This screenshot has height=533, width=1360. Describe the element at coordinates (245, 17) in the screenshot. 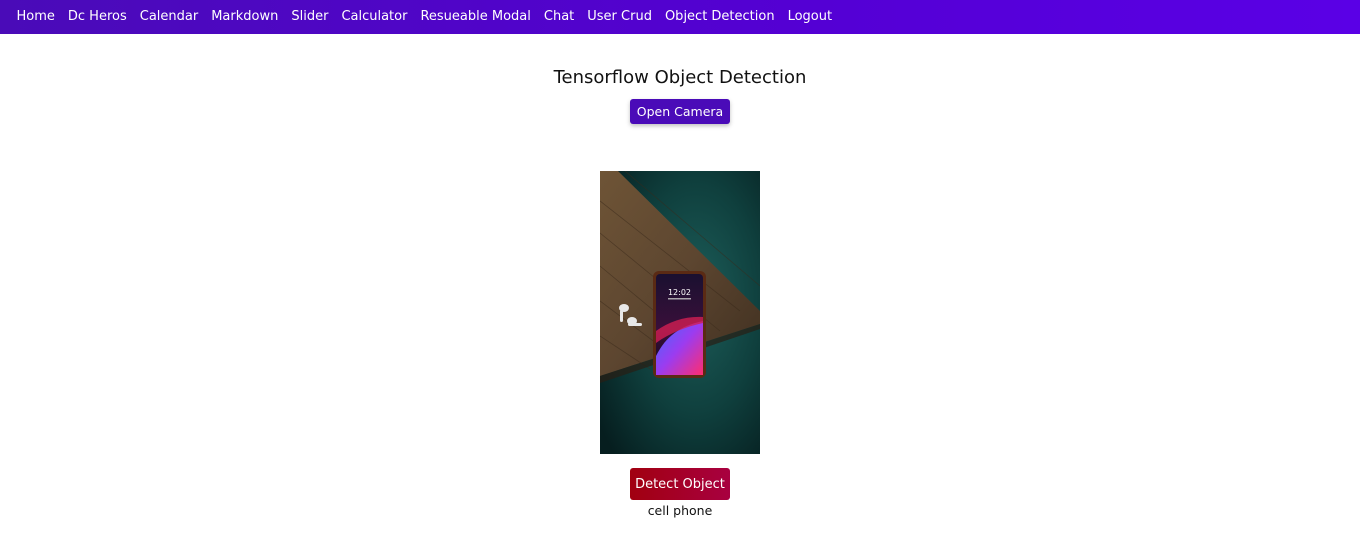

I see `nav-link-markdown: Markdown` at that location.